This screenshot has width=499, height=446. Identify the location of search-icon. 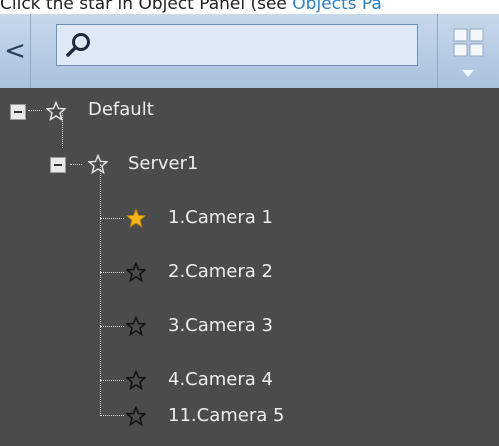
(78, 45).